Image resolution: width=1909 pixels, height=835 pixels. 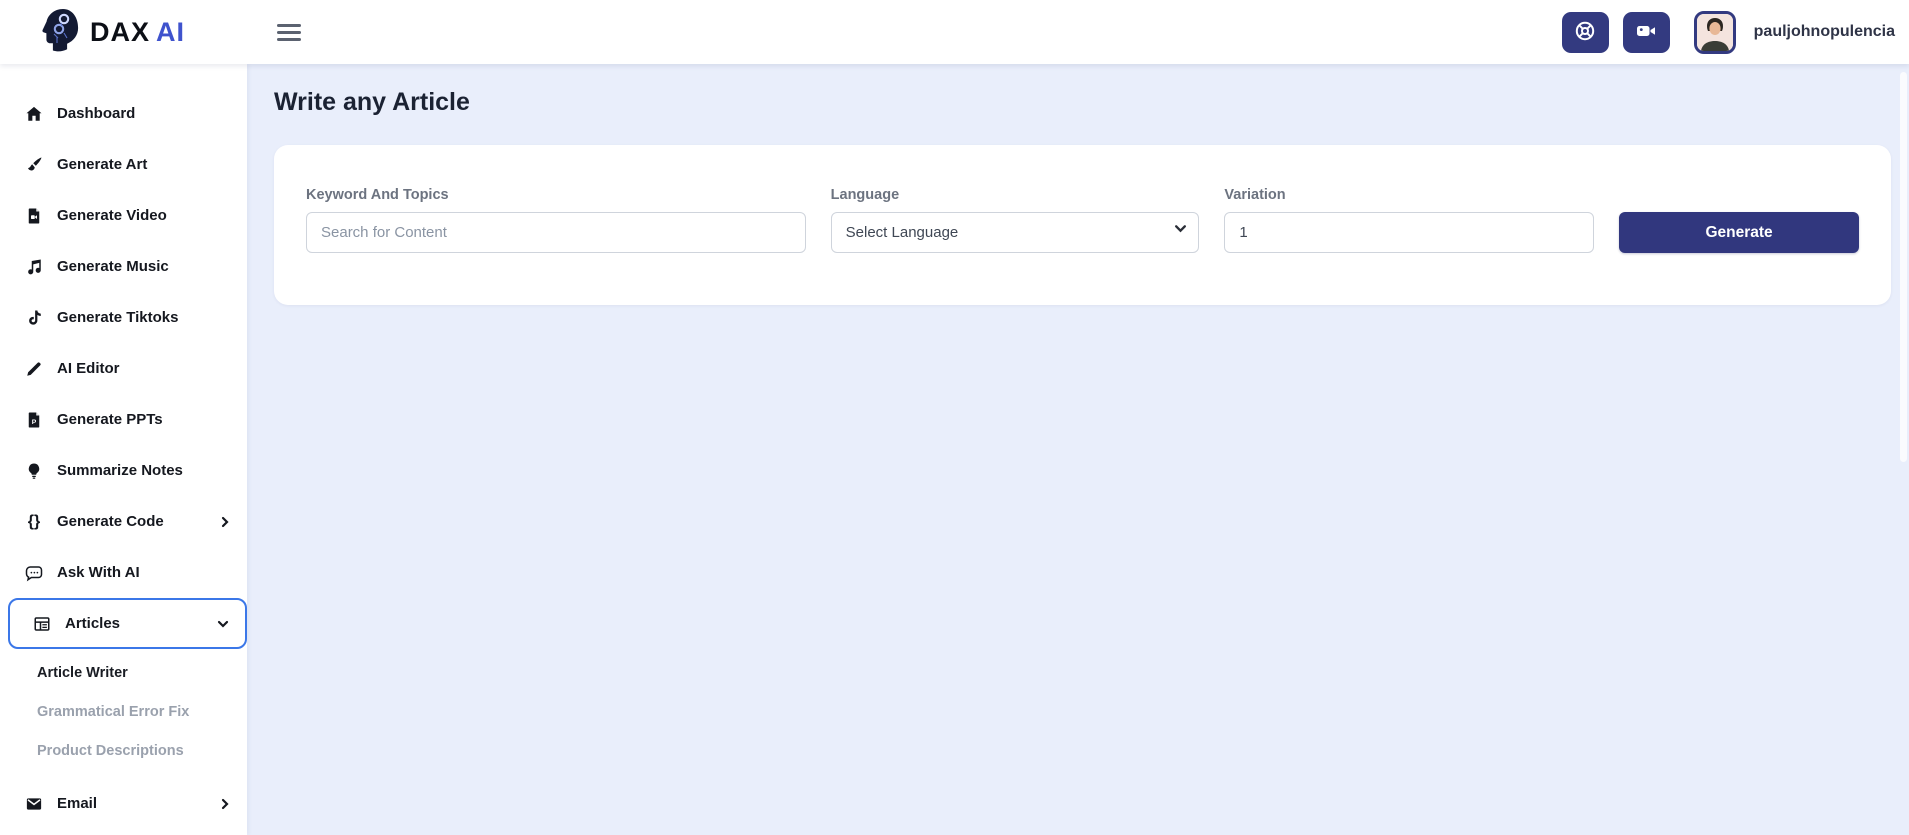 I want to click on user-avatar, so click(x=1714, y=32).